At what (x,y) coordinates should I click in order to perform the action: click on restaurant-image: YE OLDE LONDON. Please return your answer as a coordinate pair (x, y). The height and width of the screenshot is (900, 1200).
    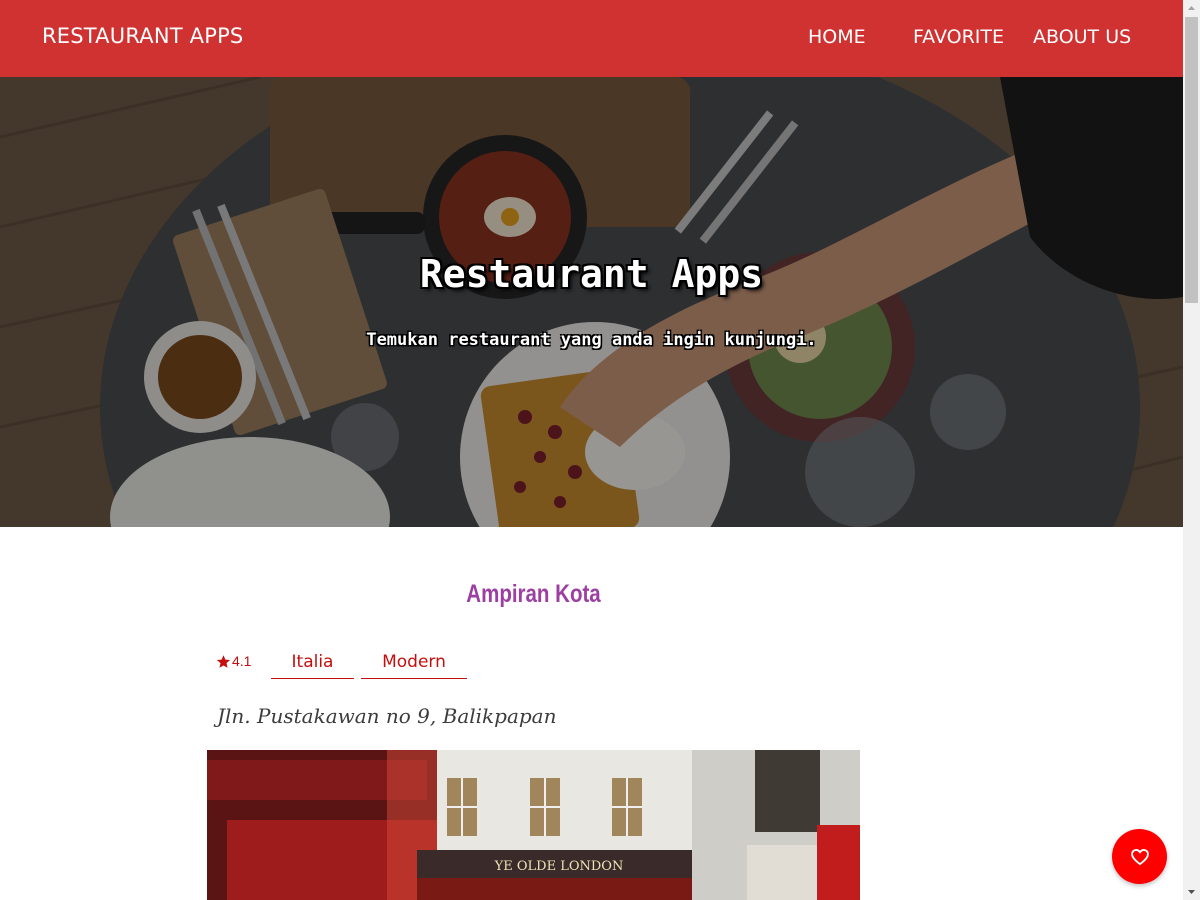
    Looking at the image, I should click on (533, 825).